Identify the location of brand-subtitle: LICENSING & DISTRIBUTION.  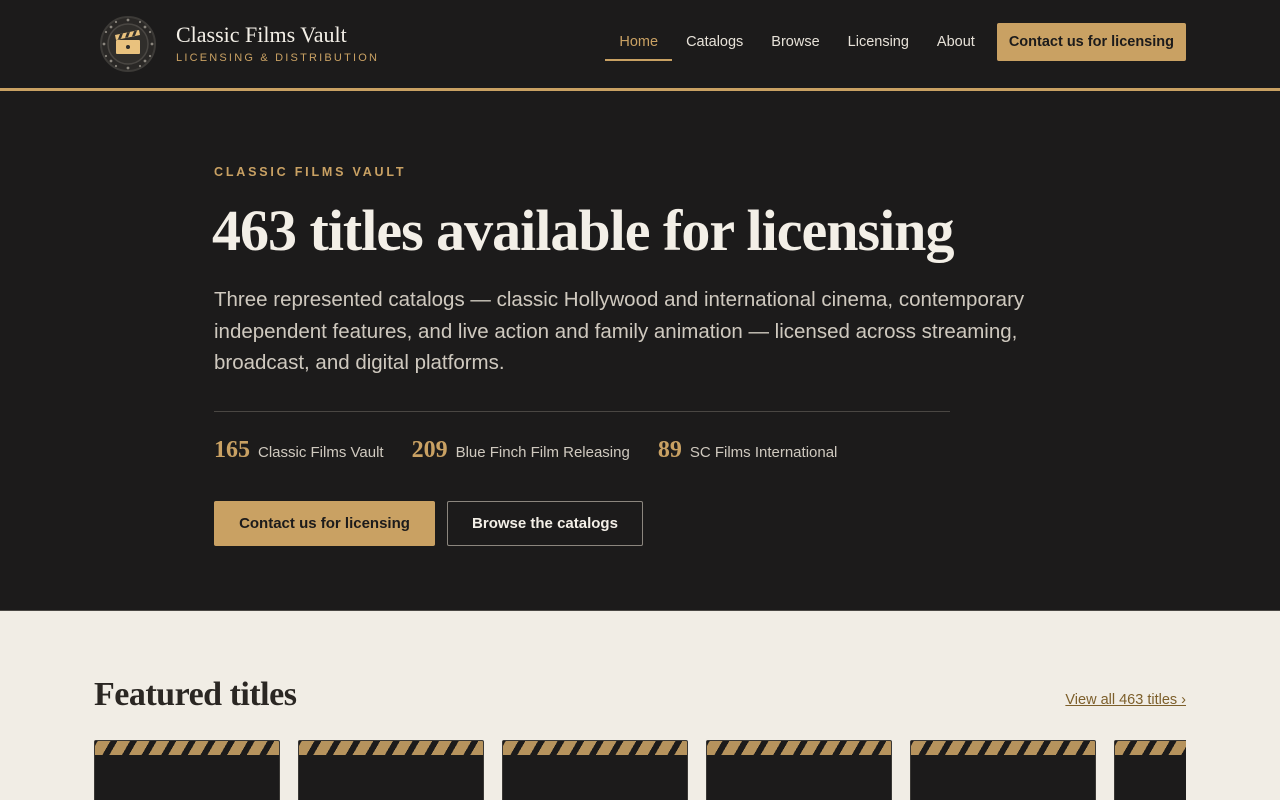
(278, 58).